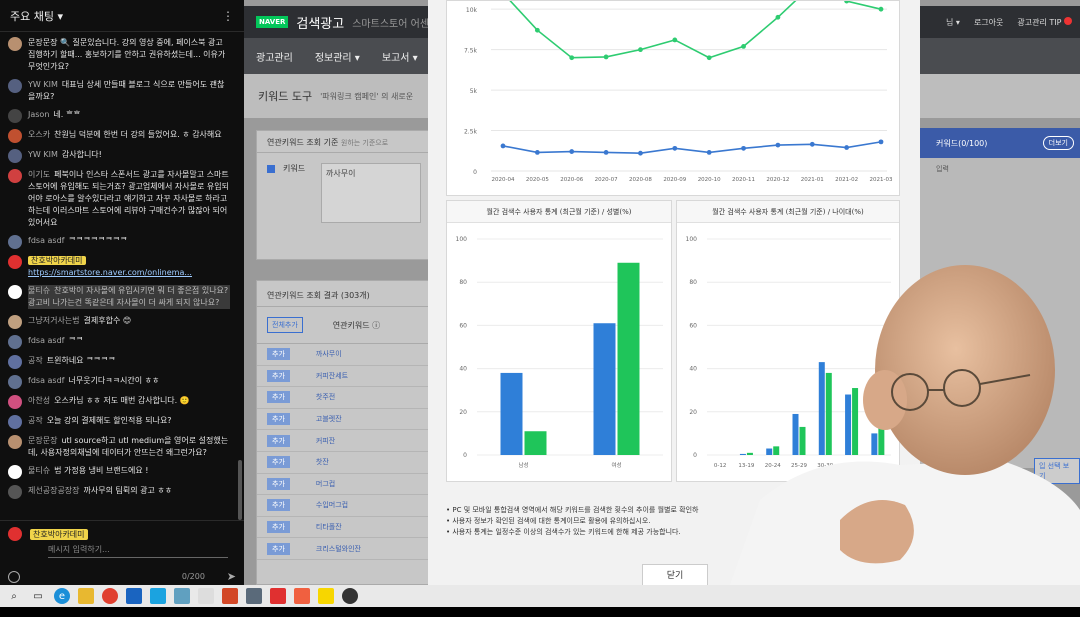 This screenshot has height=617, width=1080. Describe the element at coordinates (14, 596) in the screenshot. I see `search-icon: ⌕` at that location.